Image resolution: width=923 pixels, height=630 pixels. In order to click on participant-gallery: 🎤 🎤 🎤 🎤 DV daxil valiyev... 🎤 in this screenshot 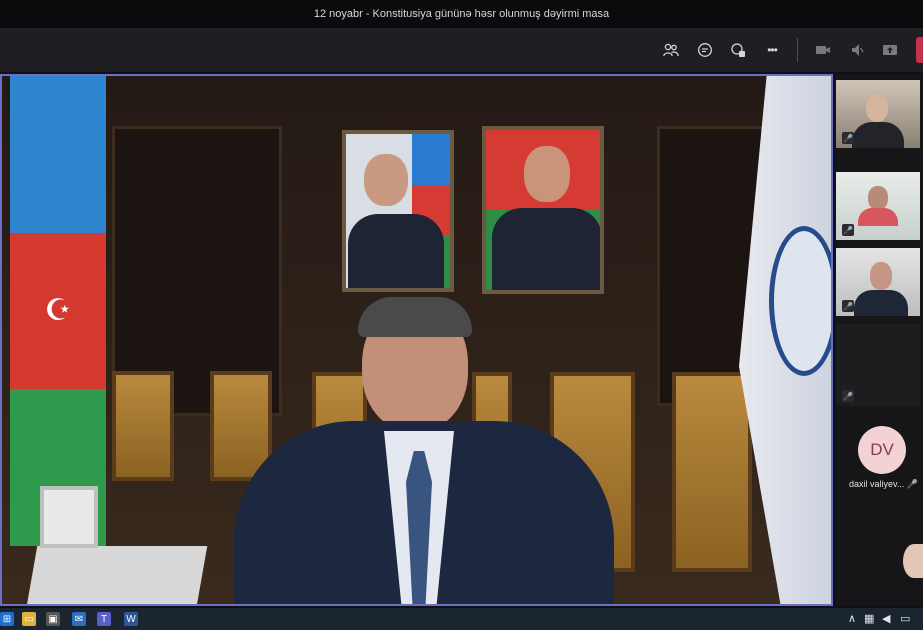, I will do `click(879, 340)`.